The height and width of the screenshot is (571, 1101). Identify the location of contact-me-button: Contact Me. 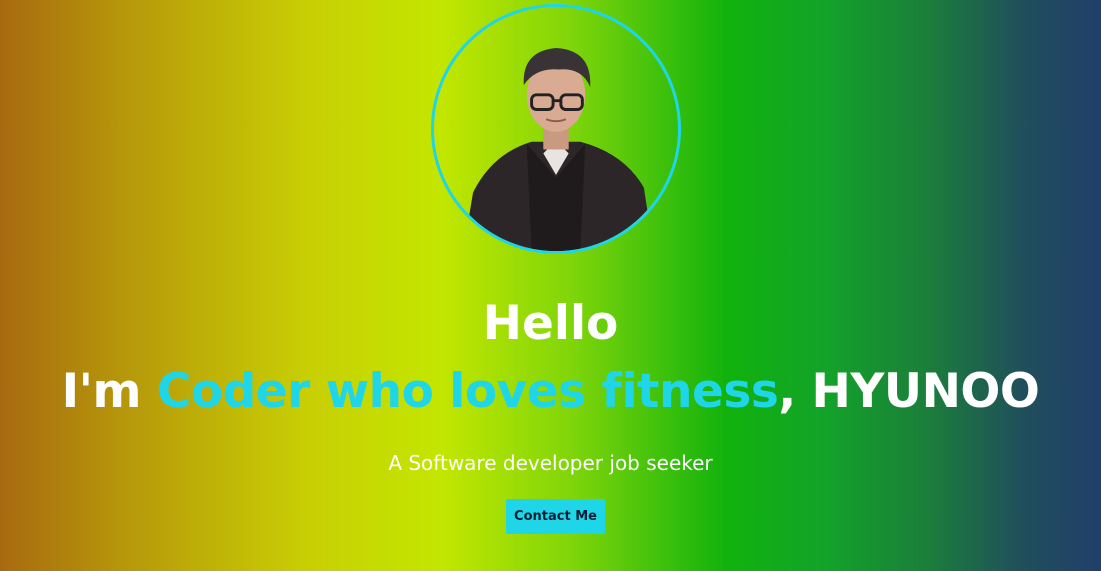
(555, 516).